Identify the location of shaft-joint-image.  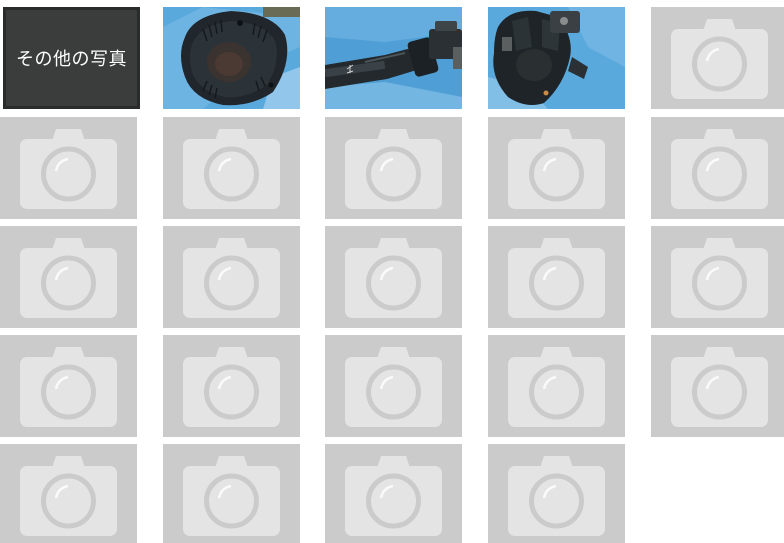
(393, 58).